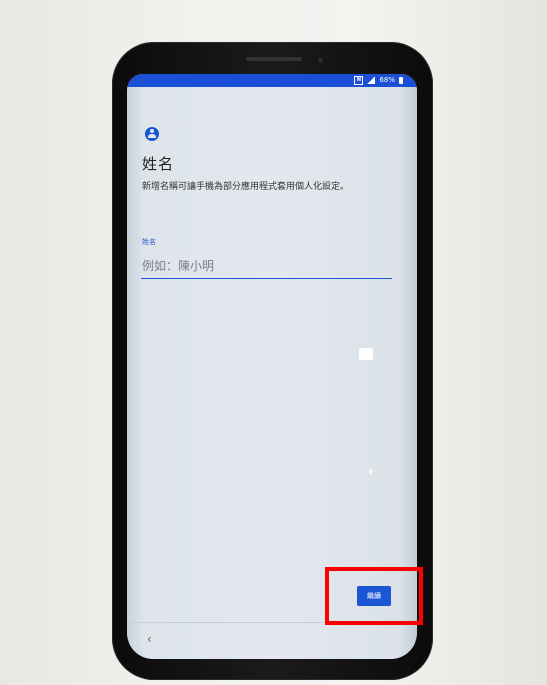 This screenshot has height=685, width=547. What do you see at coordinates (374, 596) in the screenshot?
I see `highlight-box` at bounding box center [374, 596].